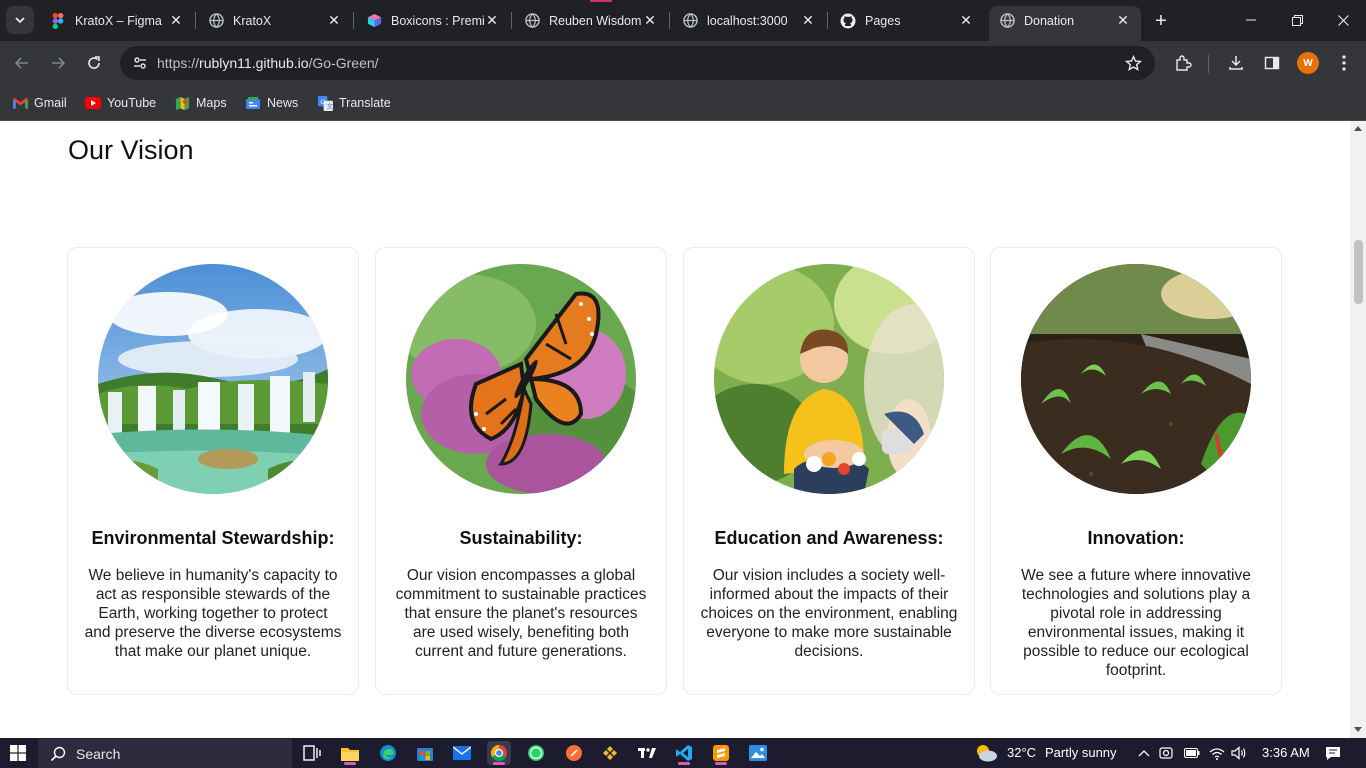 The height and width of the screenshot is (768, 1366). I want to click on youtube-icon, so click(93, 103).